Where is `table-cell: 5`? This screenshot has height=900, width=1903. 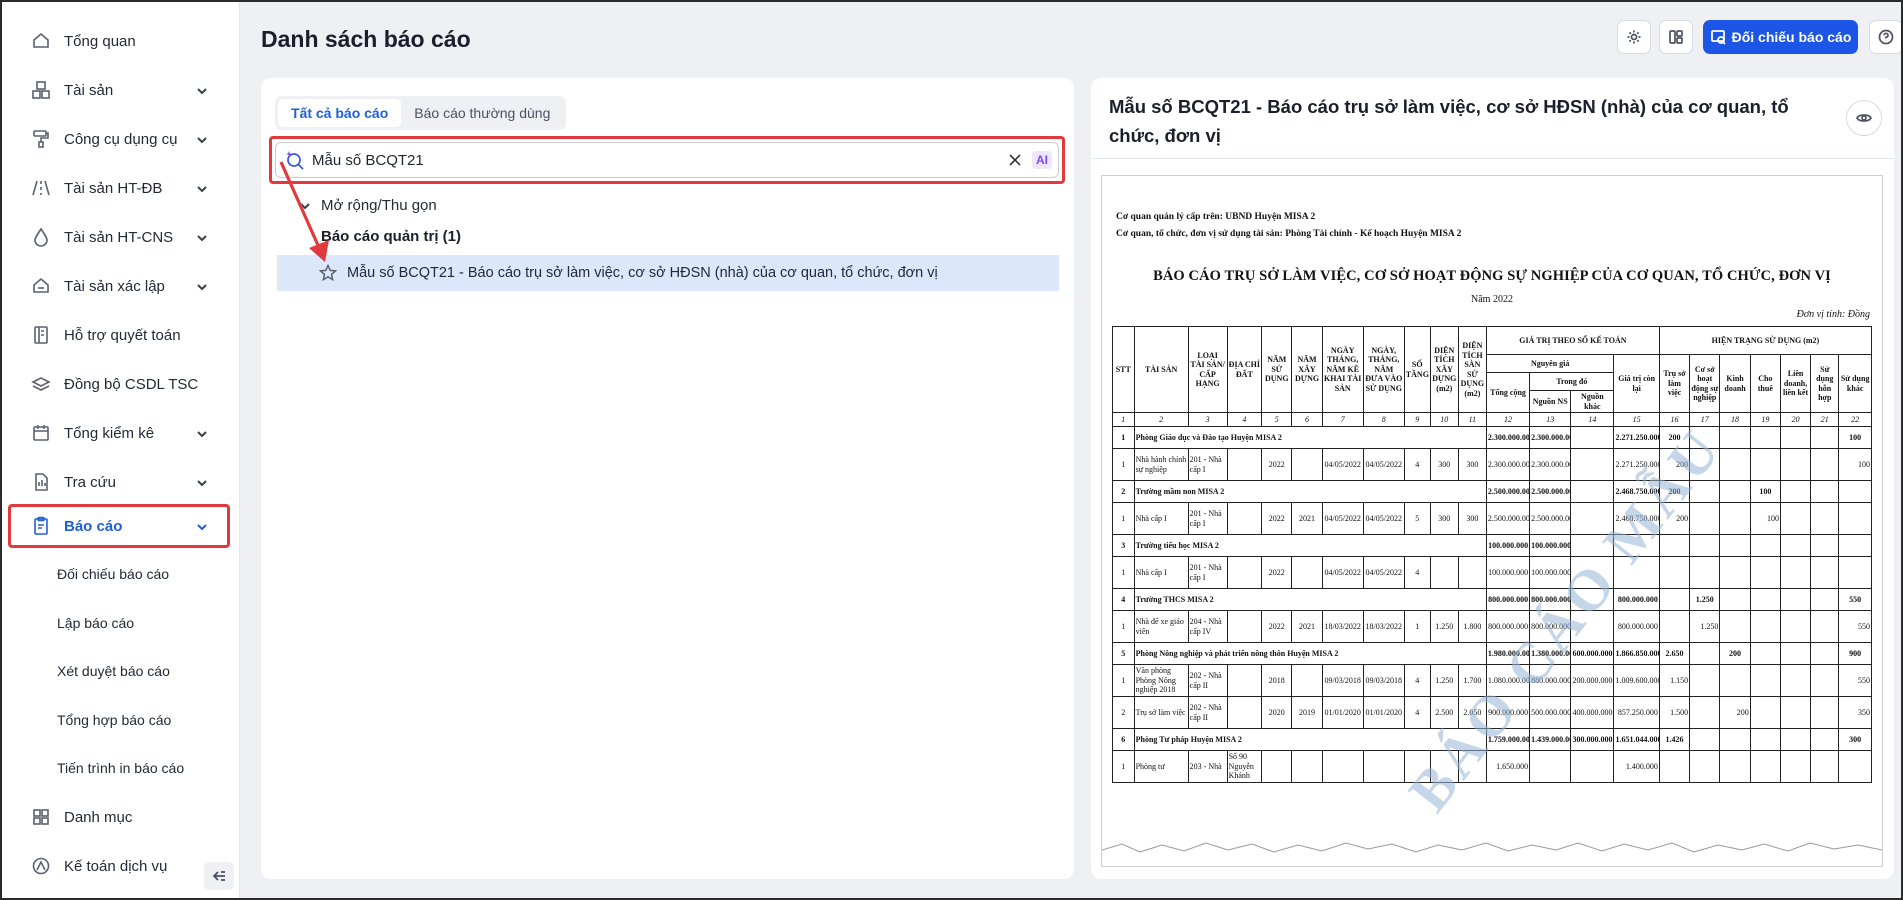
table-cell: 5 is located at coordinates (1123, 653).